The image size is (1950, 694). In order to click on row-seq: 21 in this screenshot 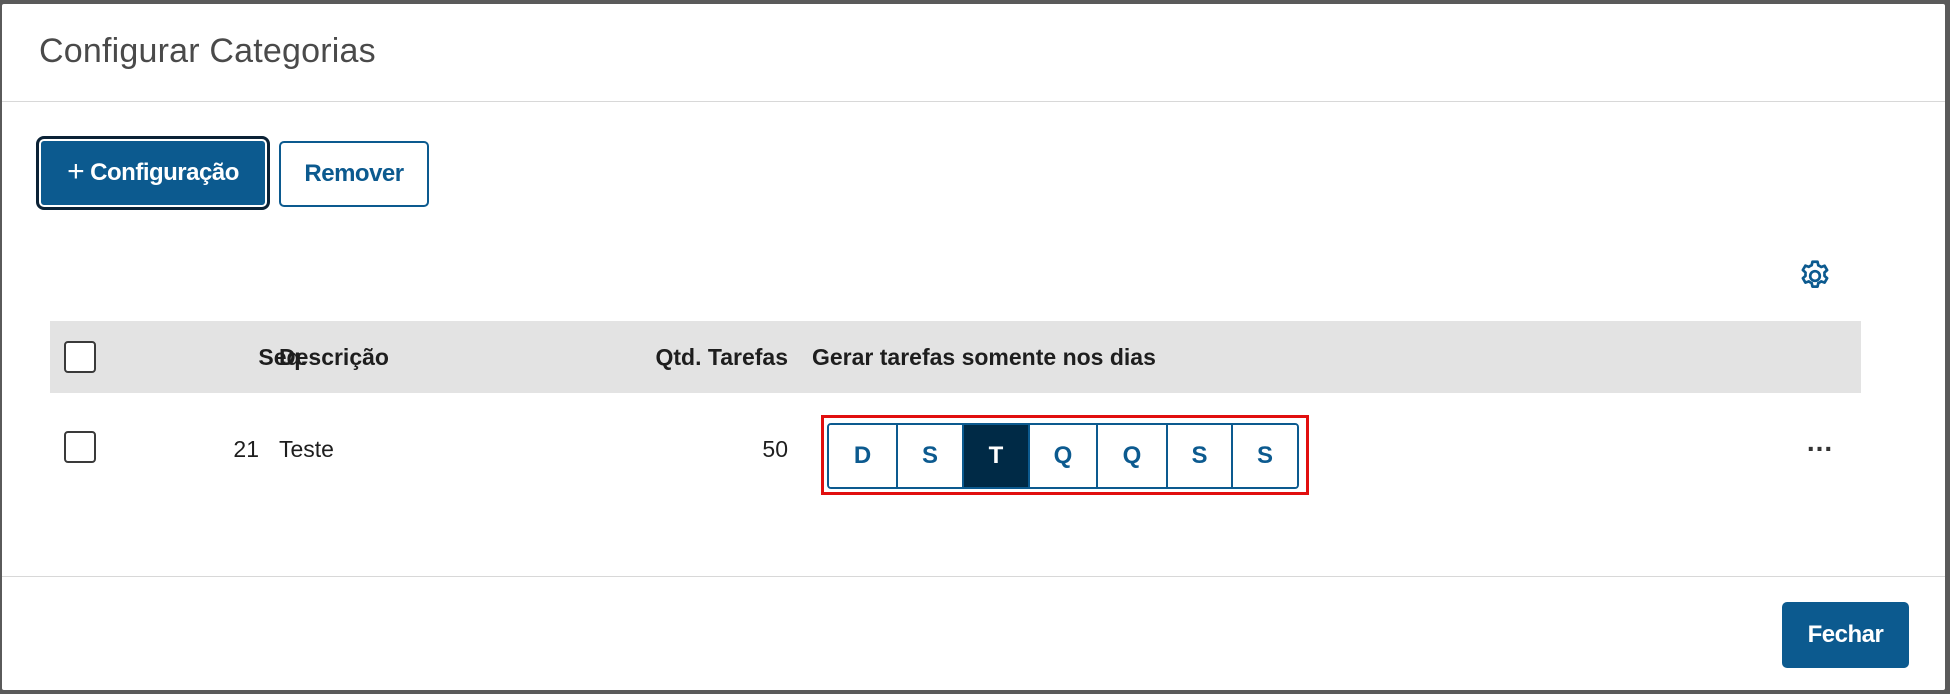, I will do `click(246, 449)`.